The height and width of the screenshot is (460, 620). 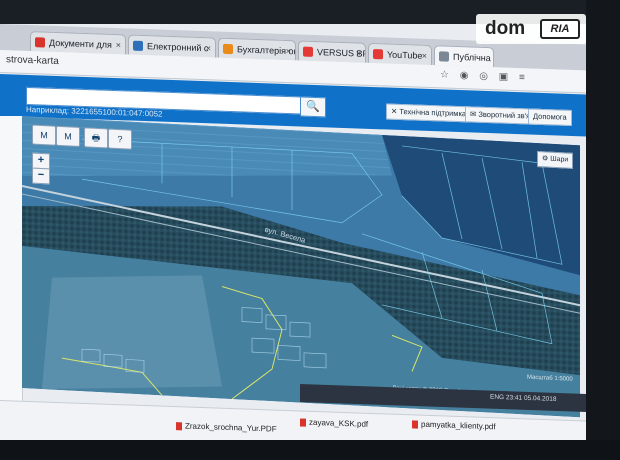 I want to click on support-button: ✕ Технічна підтримка, so click(x=429, y=113).